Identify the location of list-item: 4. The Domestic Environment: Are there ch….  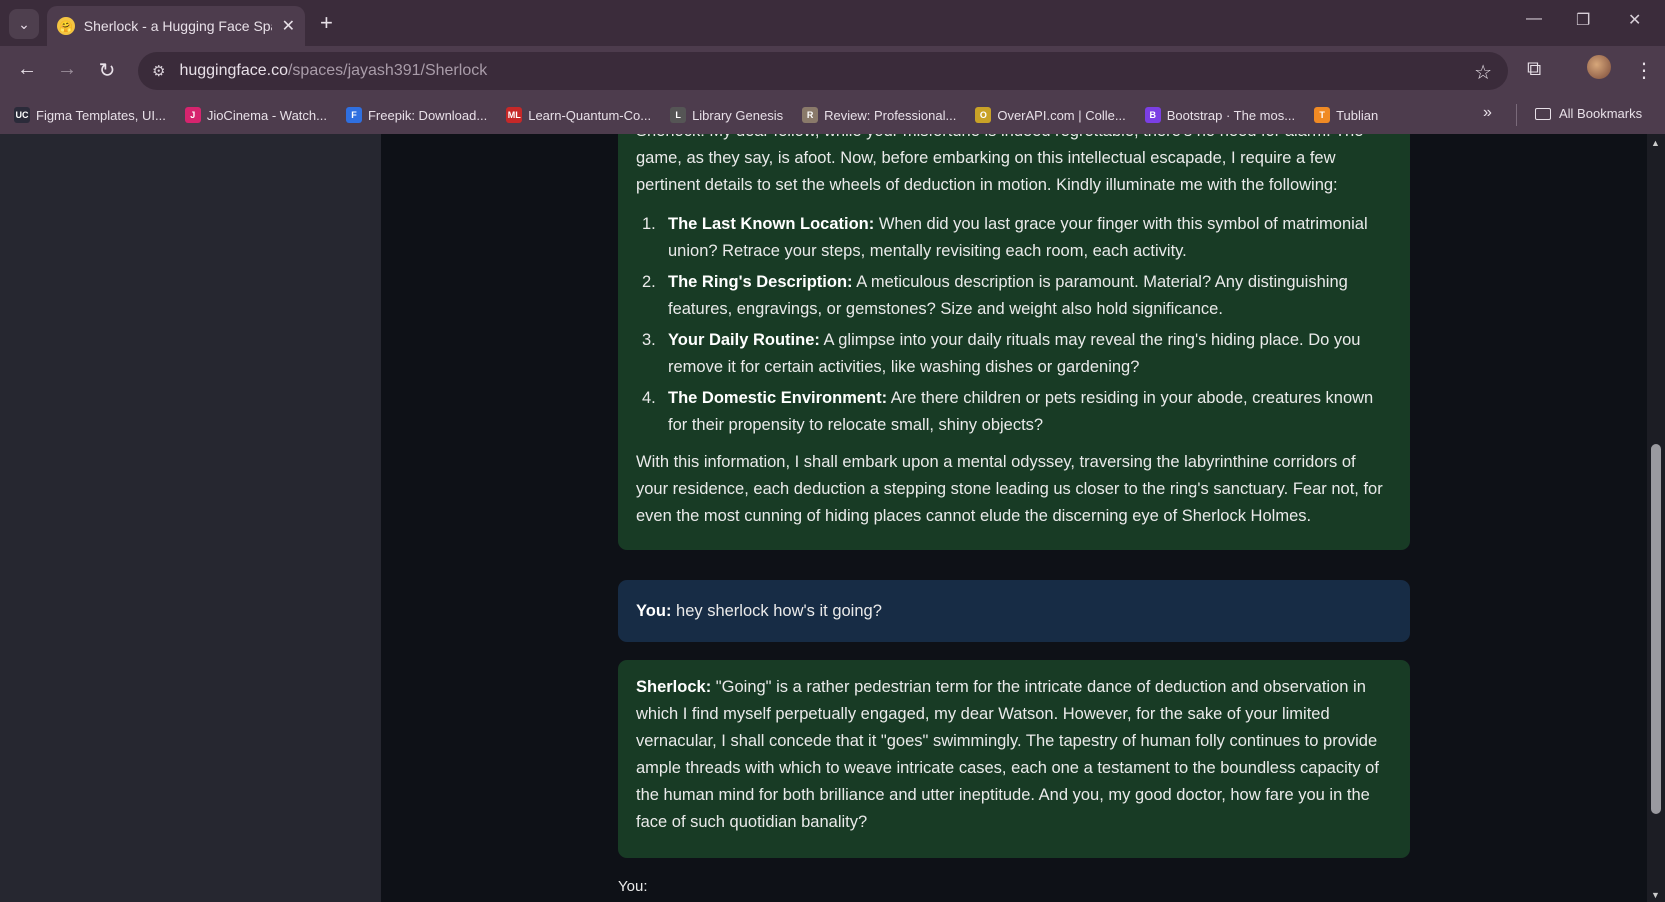
(1014, 412).